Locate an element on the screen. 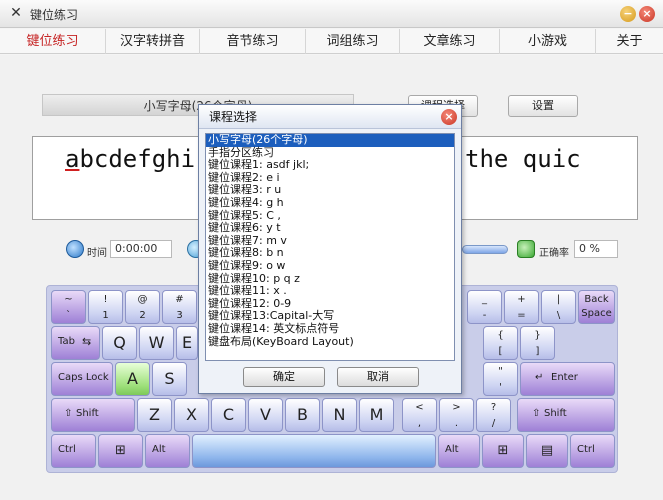 The image size is (663, 500). course-item: 键位课程9: o w is located at coordinates (330, 266).